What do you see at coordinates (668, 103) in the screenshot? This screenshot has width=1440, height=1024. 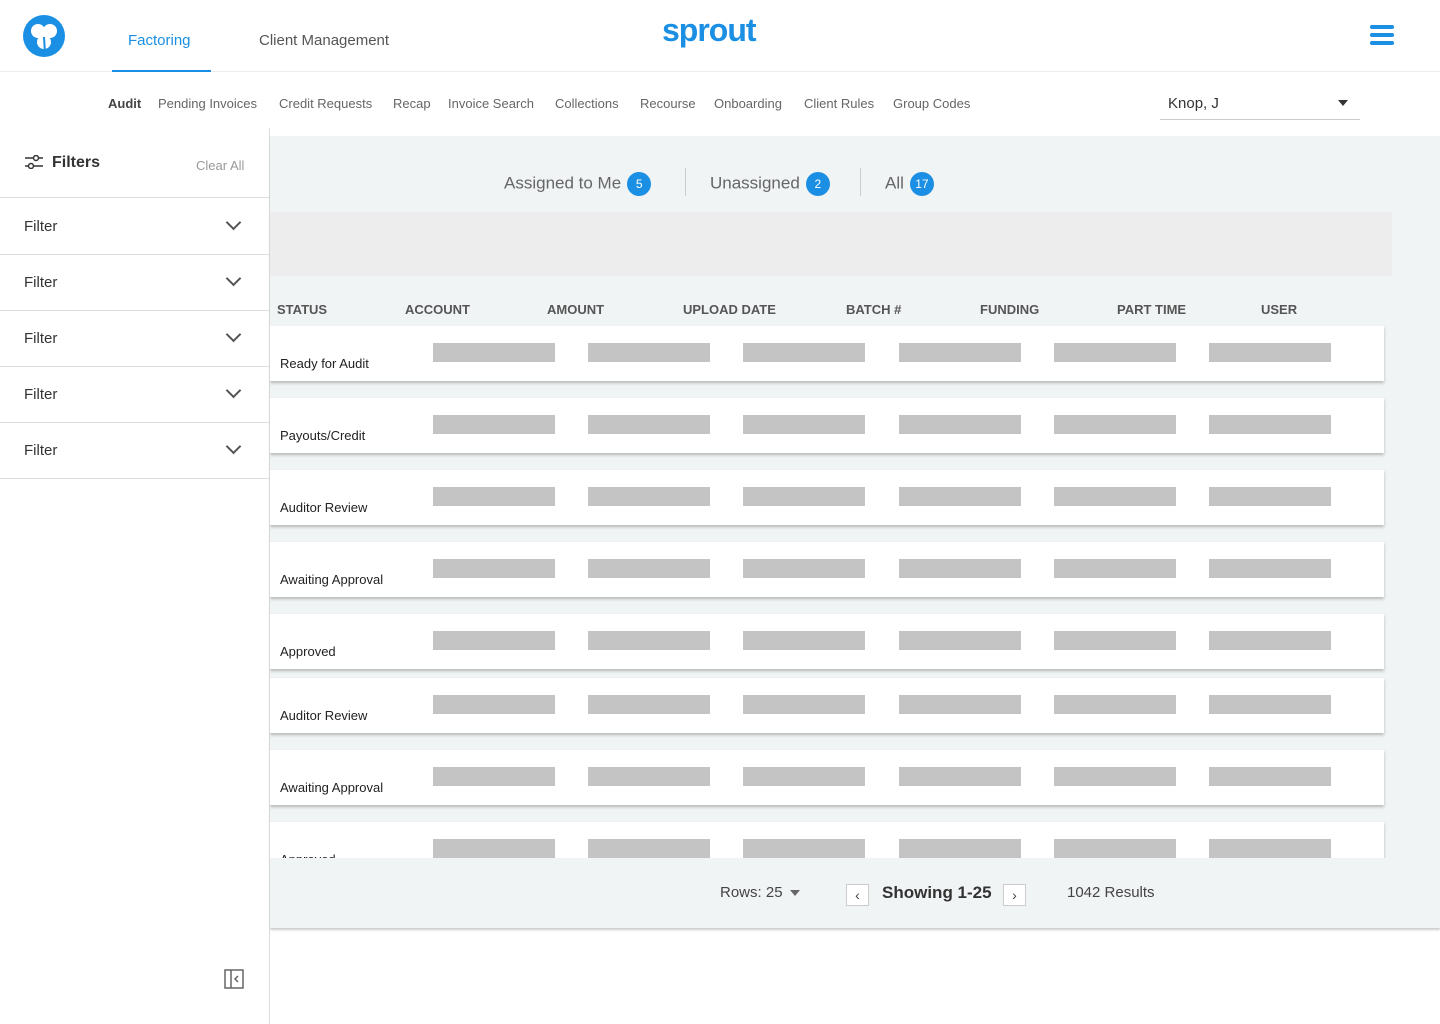 I see `subnav-recourse: Recourse` at bounding box center [668, 103].